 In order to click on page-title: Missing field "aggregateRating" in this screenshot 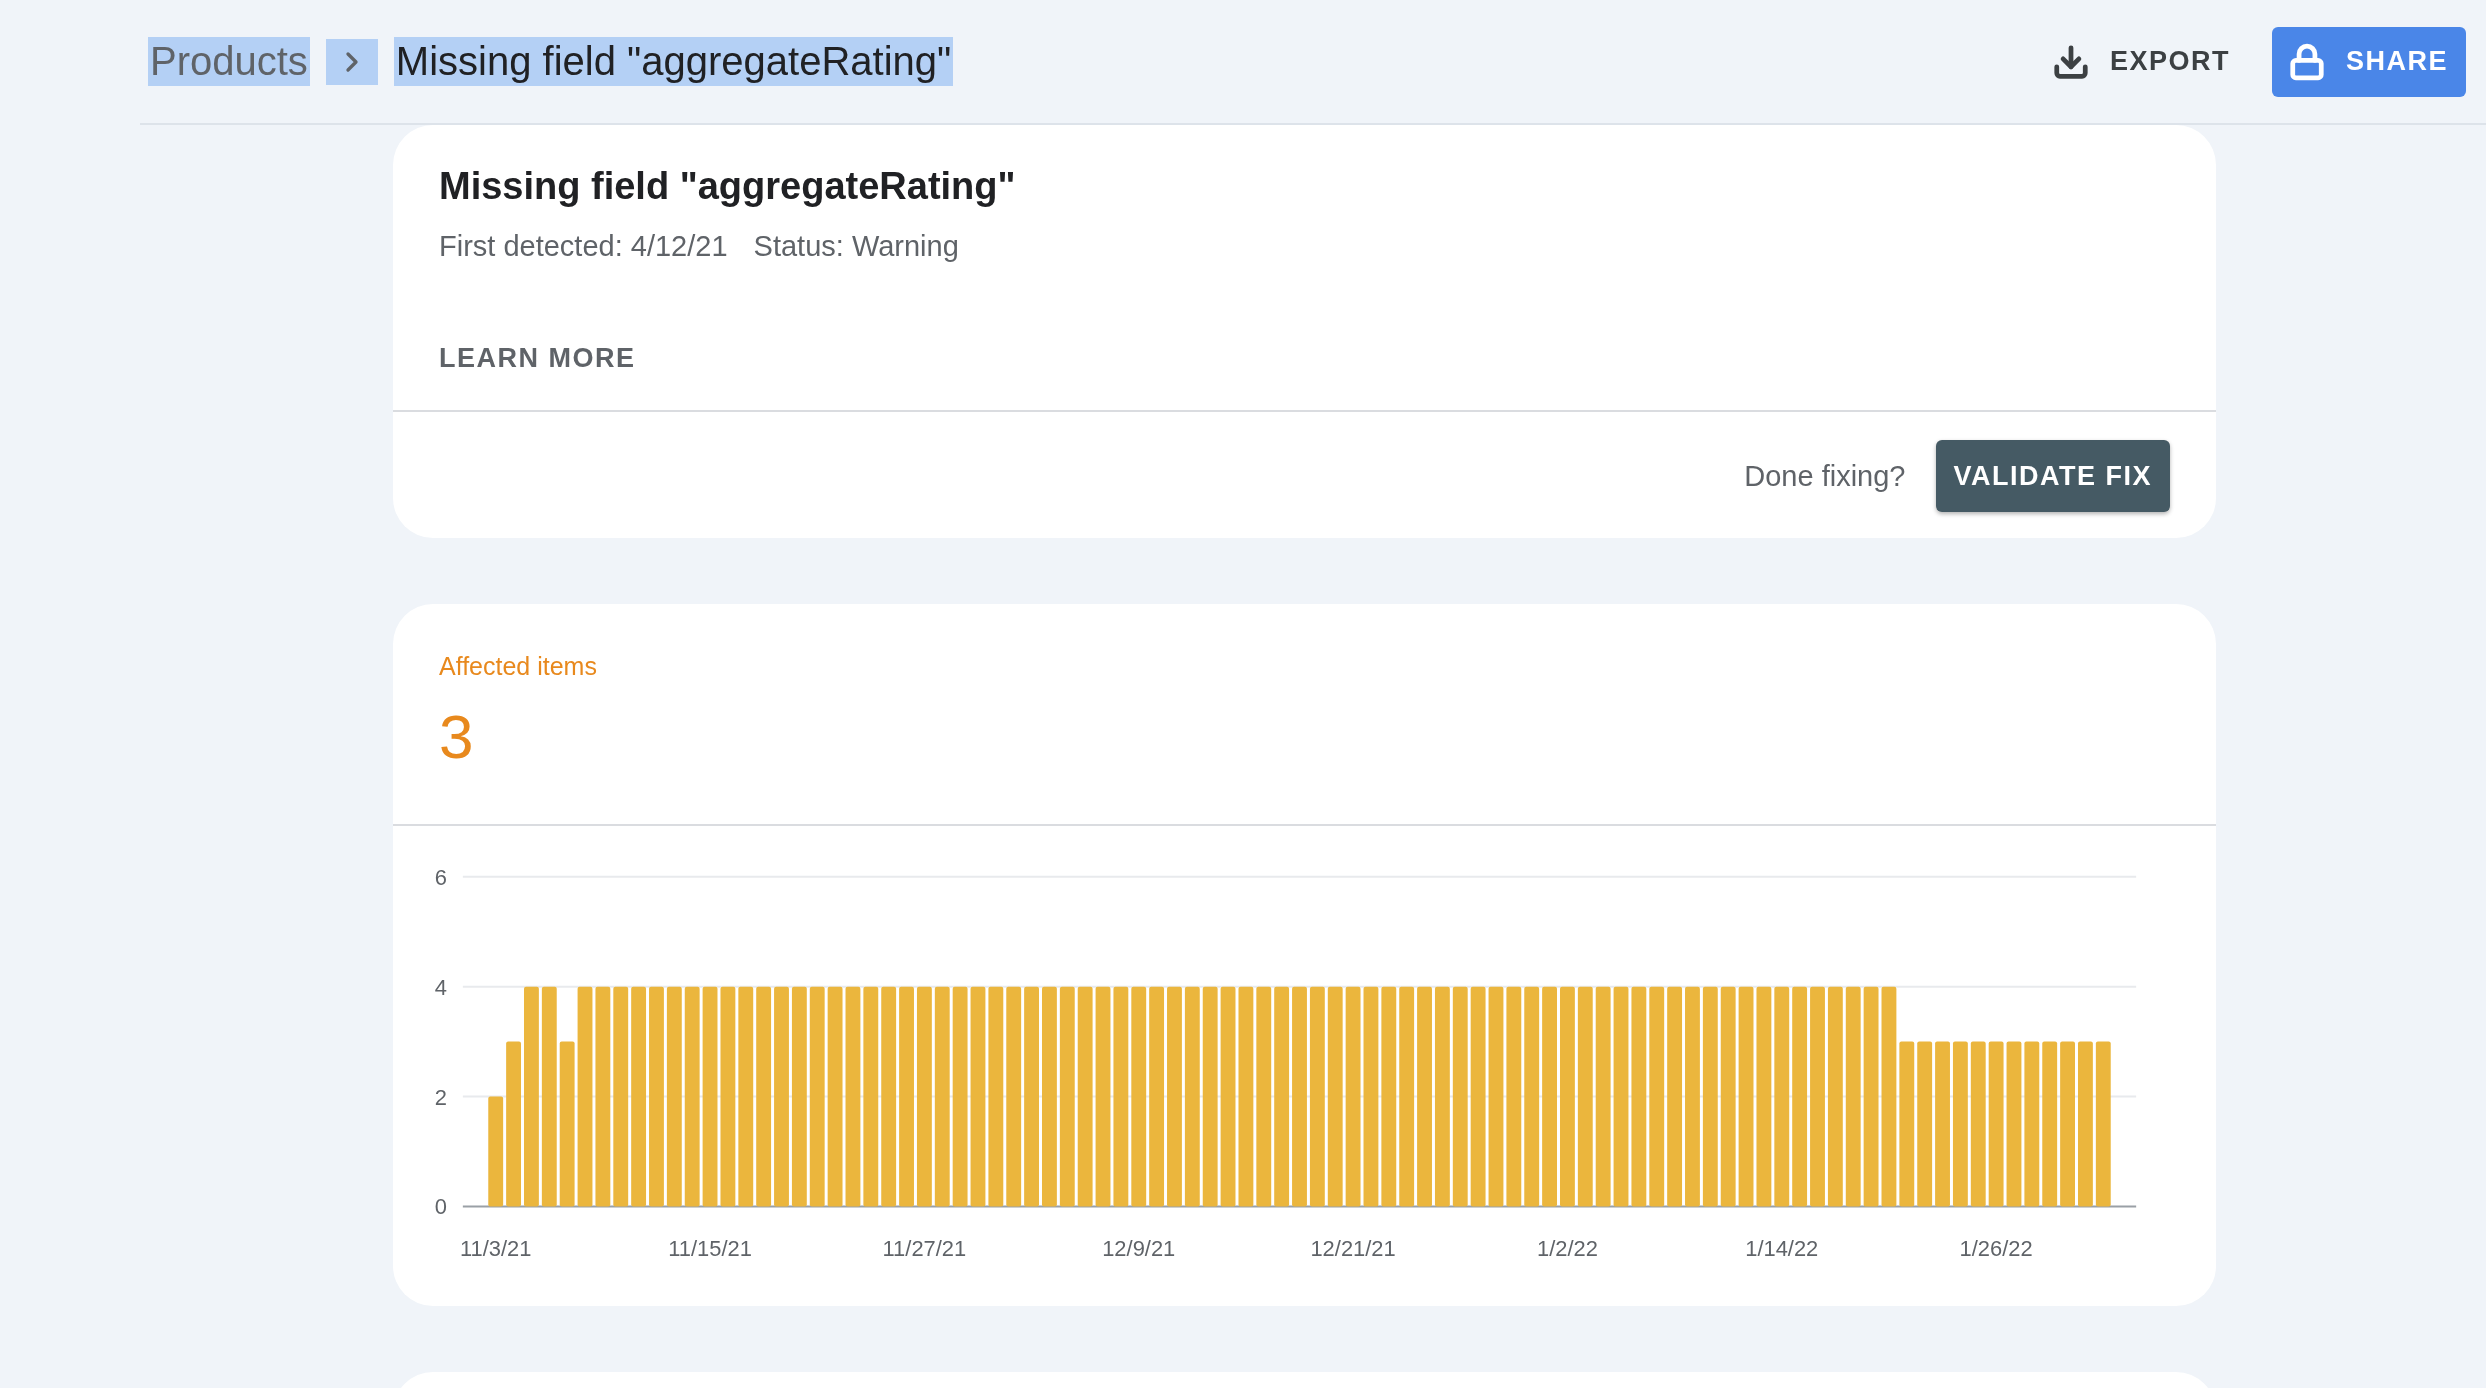, I will do `click(673, 61)`.